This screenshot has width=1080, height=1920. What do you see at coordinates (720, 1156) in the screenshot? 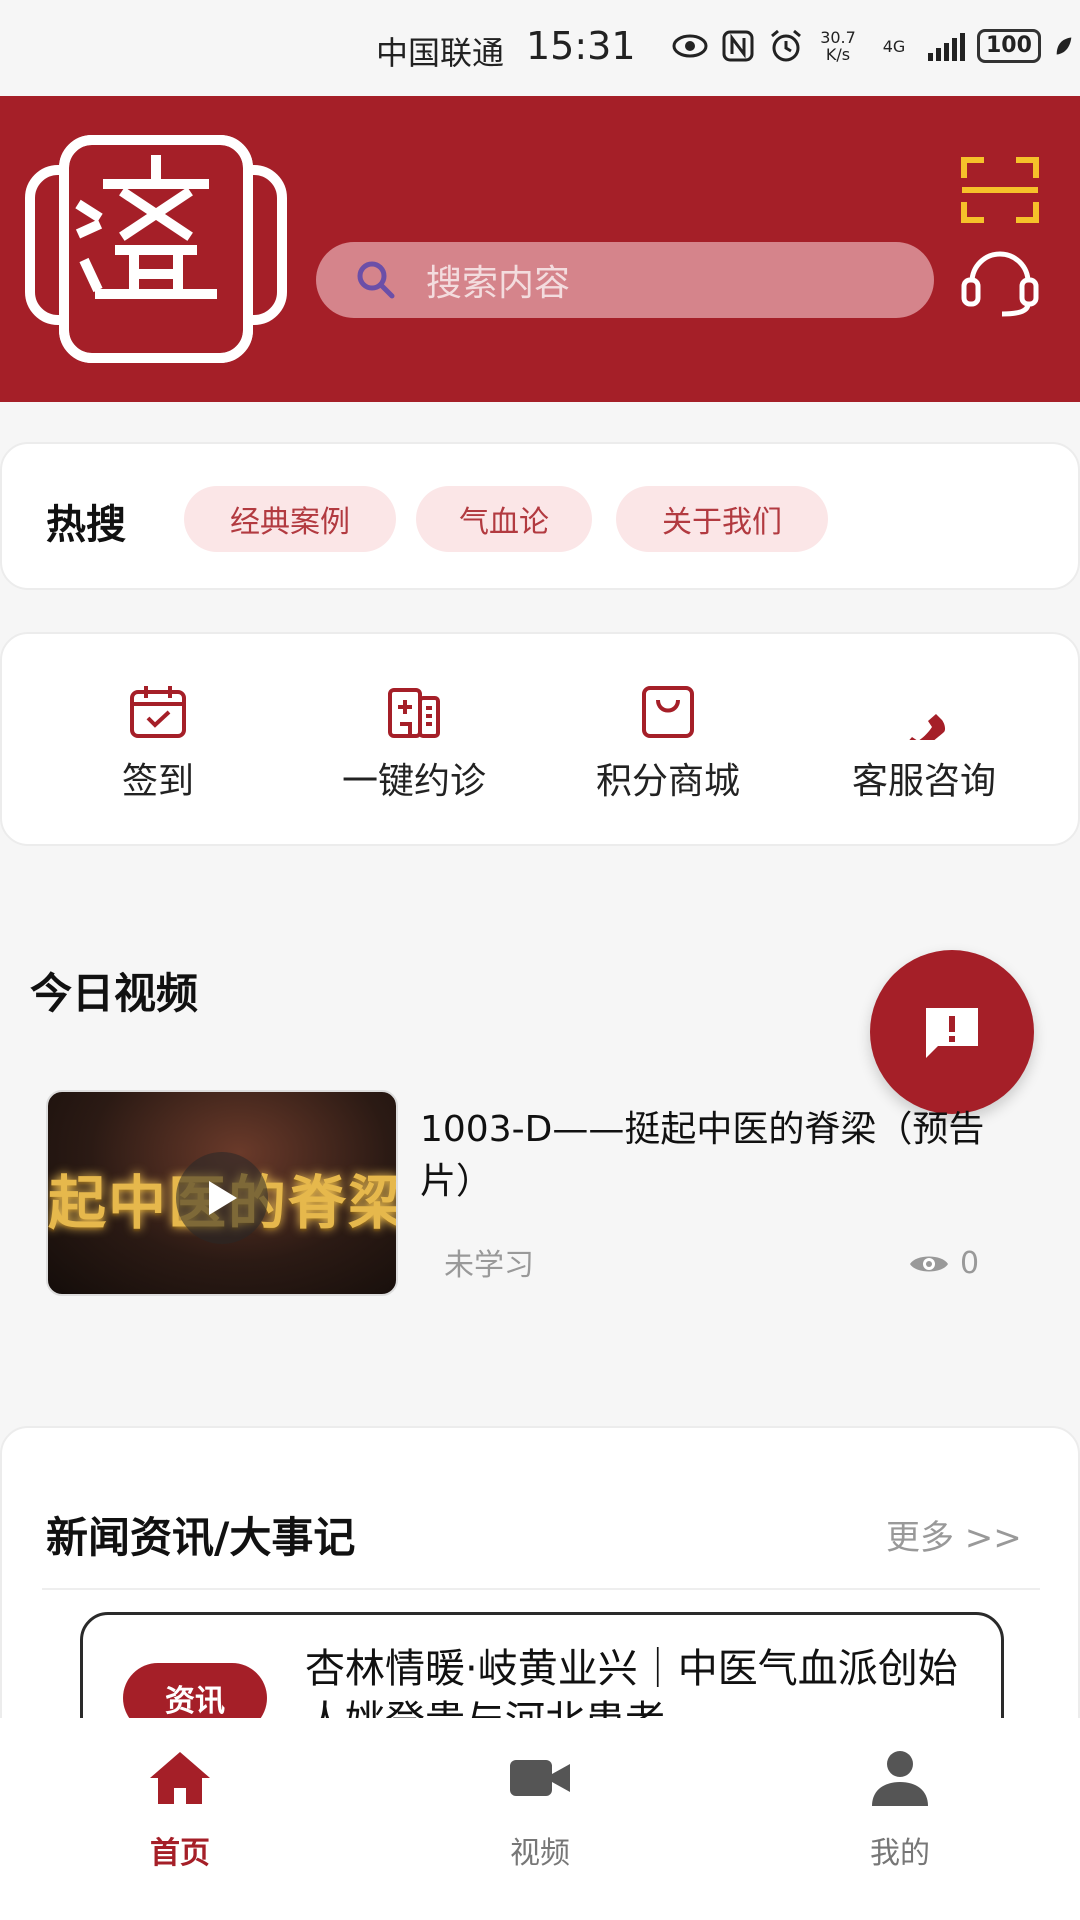
I see `video-title: 1003-D——挺起中医的脊梁（预告片）` at bounding box center [720, 1156].